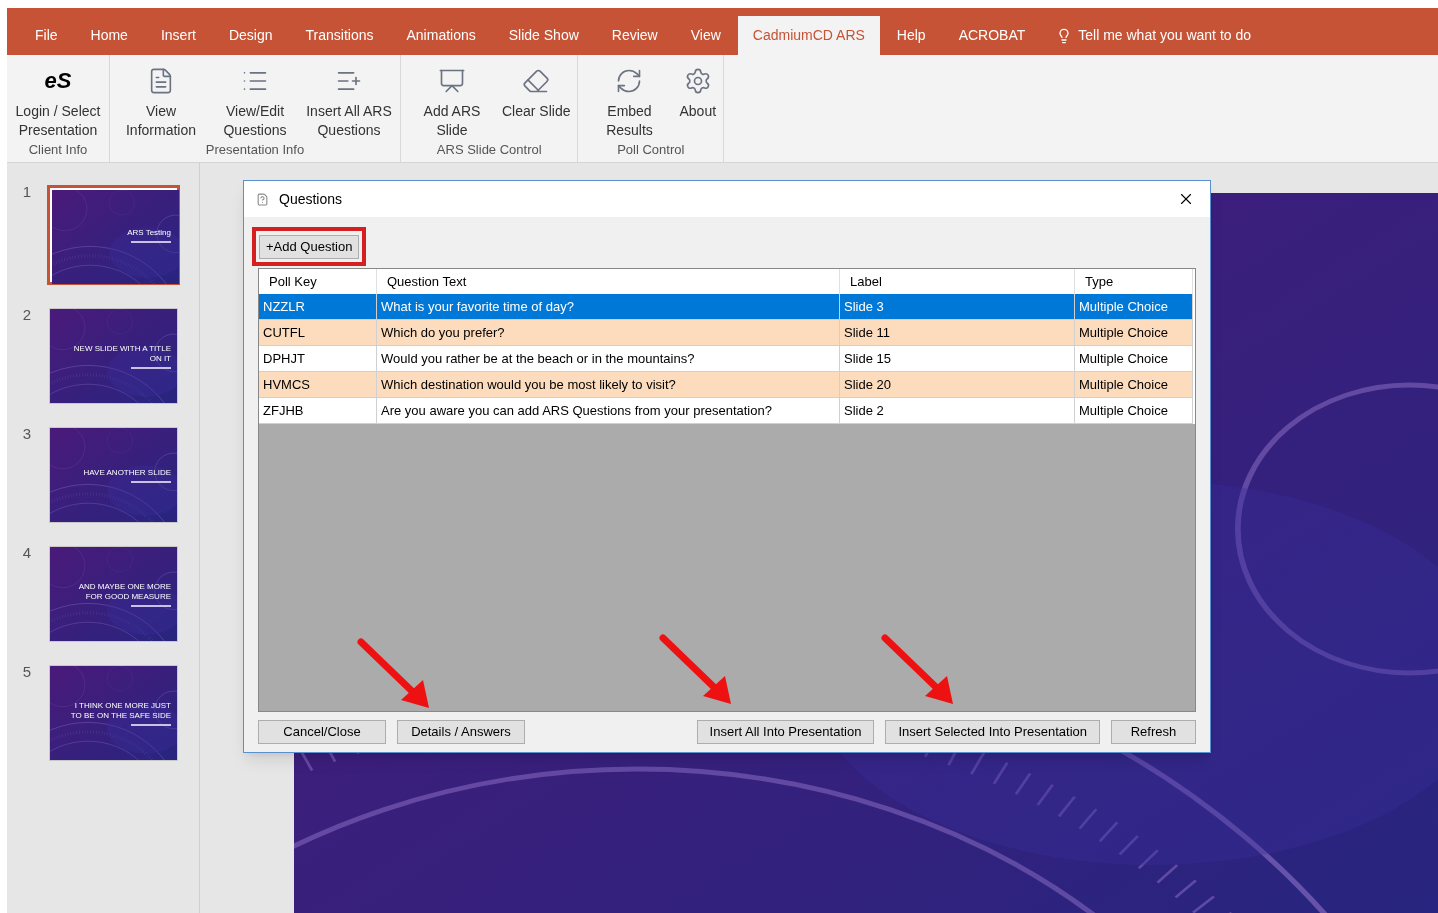 Image resolution: width=1438 pixels, height=913 pixels. What do you see at coordinates (27, 192) in the screenshot?
I see `slide-number: 1` at bounding box center [27, 192].